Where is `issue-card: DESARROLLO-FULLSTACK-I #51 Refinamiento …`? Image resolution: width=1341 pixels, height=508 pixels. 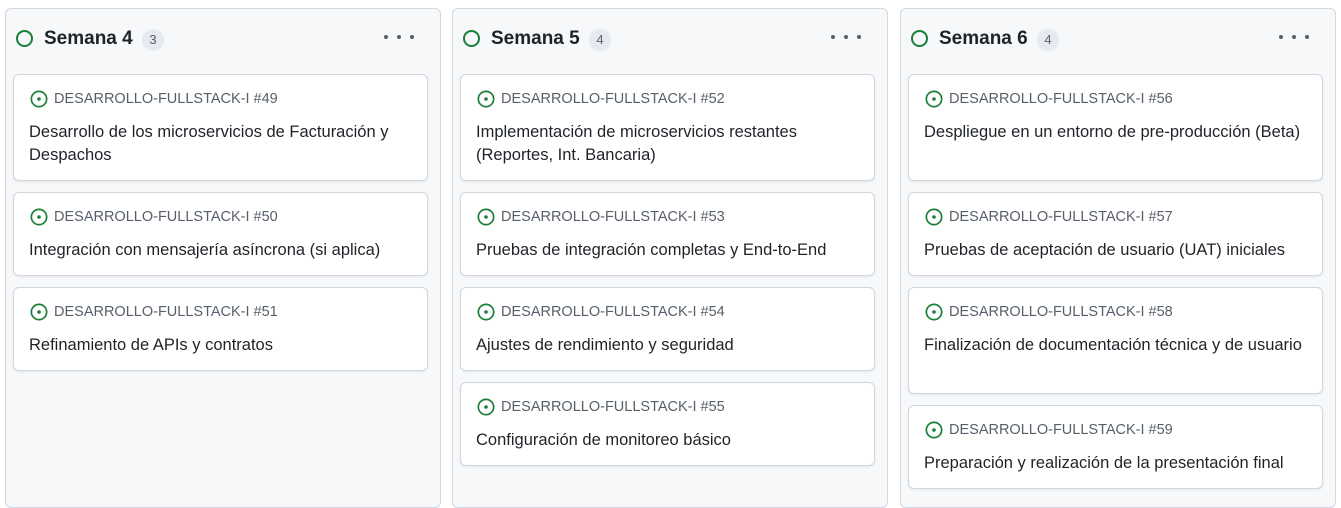 issue-card: DESARROLLO-FULLSTACK-I #51 Refinamiento … is located at coordinates (220, 329).